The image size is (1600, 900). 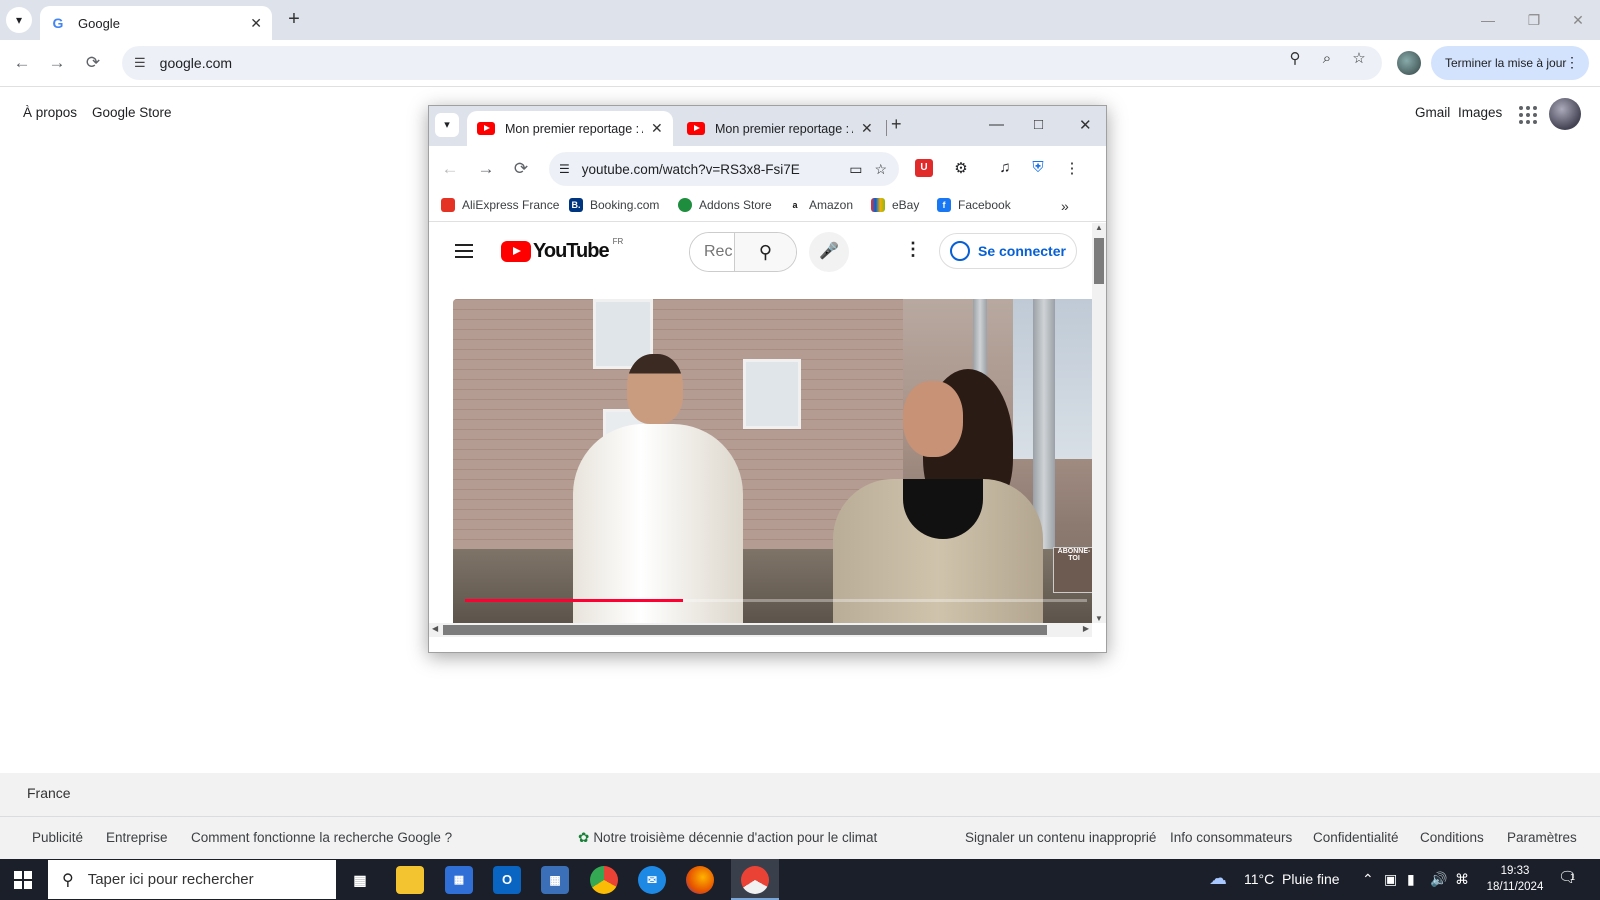 What do you see at coordinates (820, 205) in the screenshot?
I see `bookmark-amazon: a Amazon` at bounding box center [820, 205].